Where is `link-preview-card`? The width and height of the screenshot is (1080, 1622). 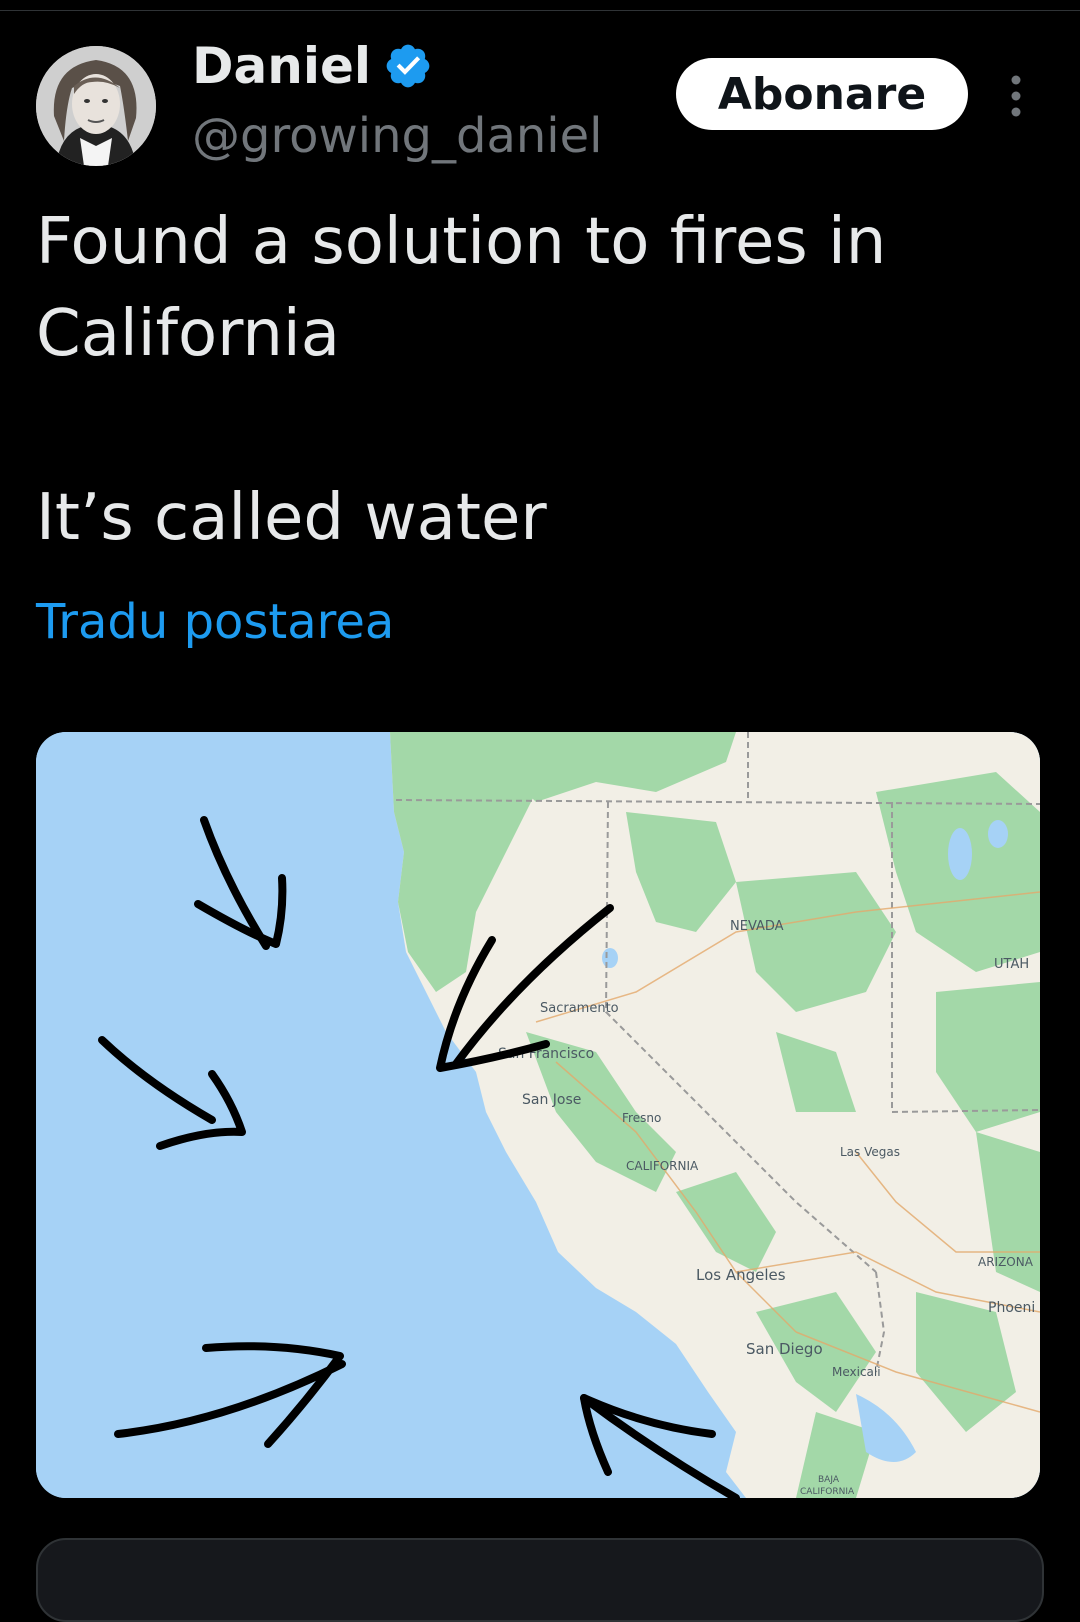 link-preview-card is located at coordinates (540, 1580).